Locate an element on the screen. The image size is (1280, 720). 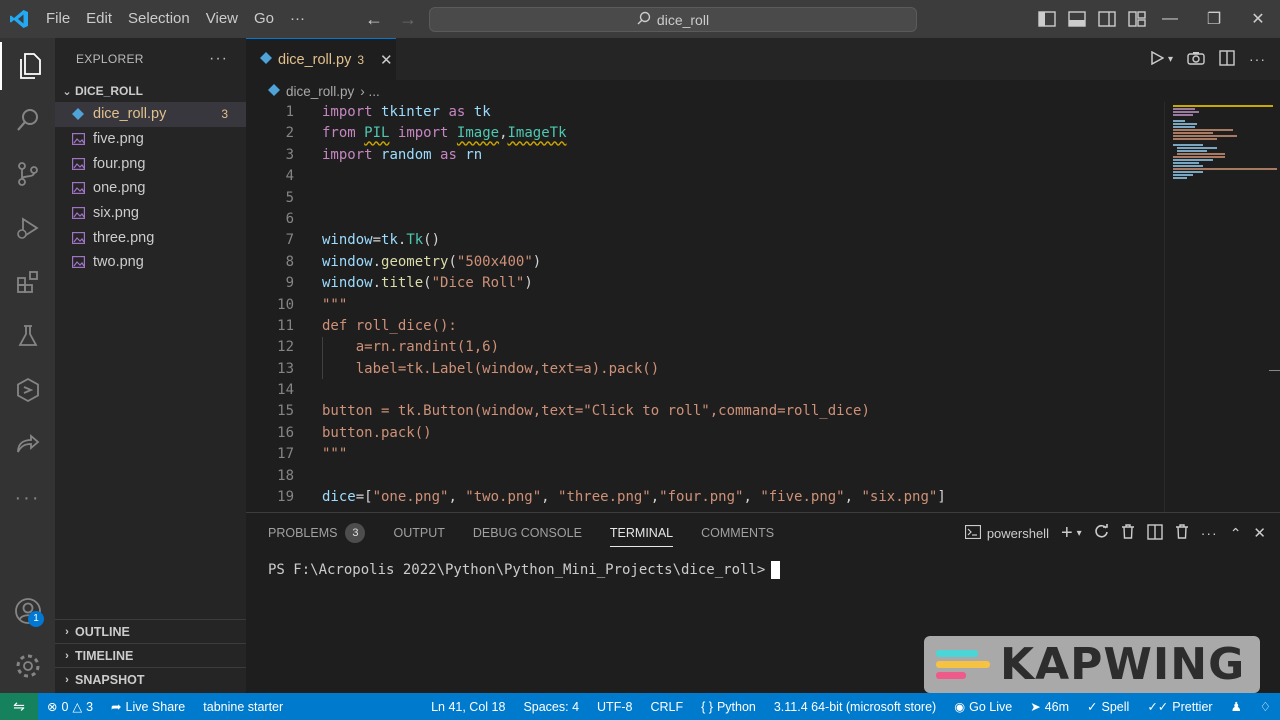
camera-icon is located at coordinates (1196, 59).